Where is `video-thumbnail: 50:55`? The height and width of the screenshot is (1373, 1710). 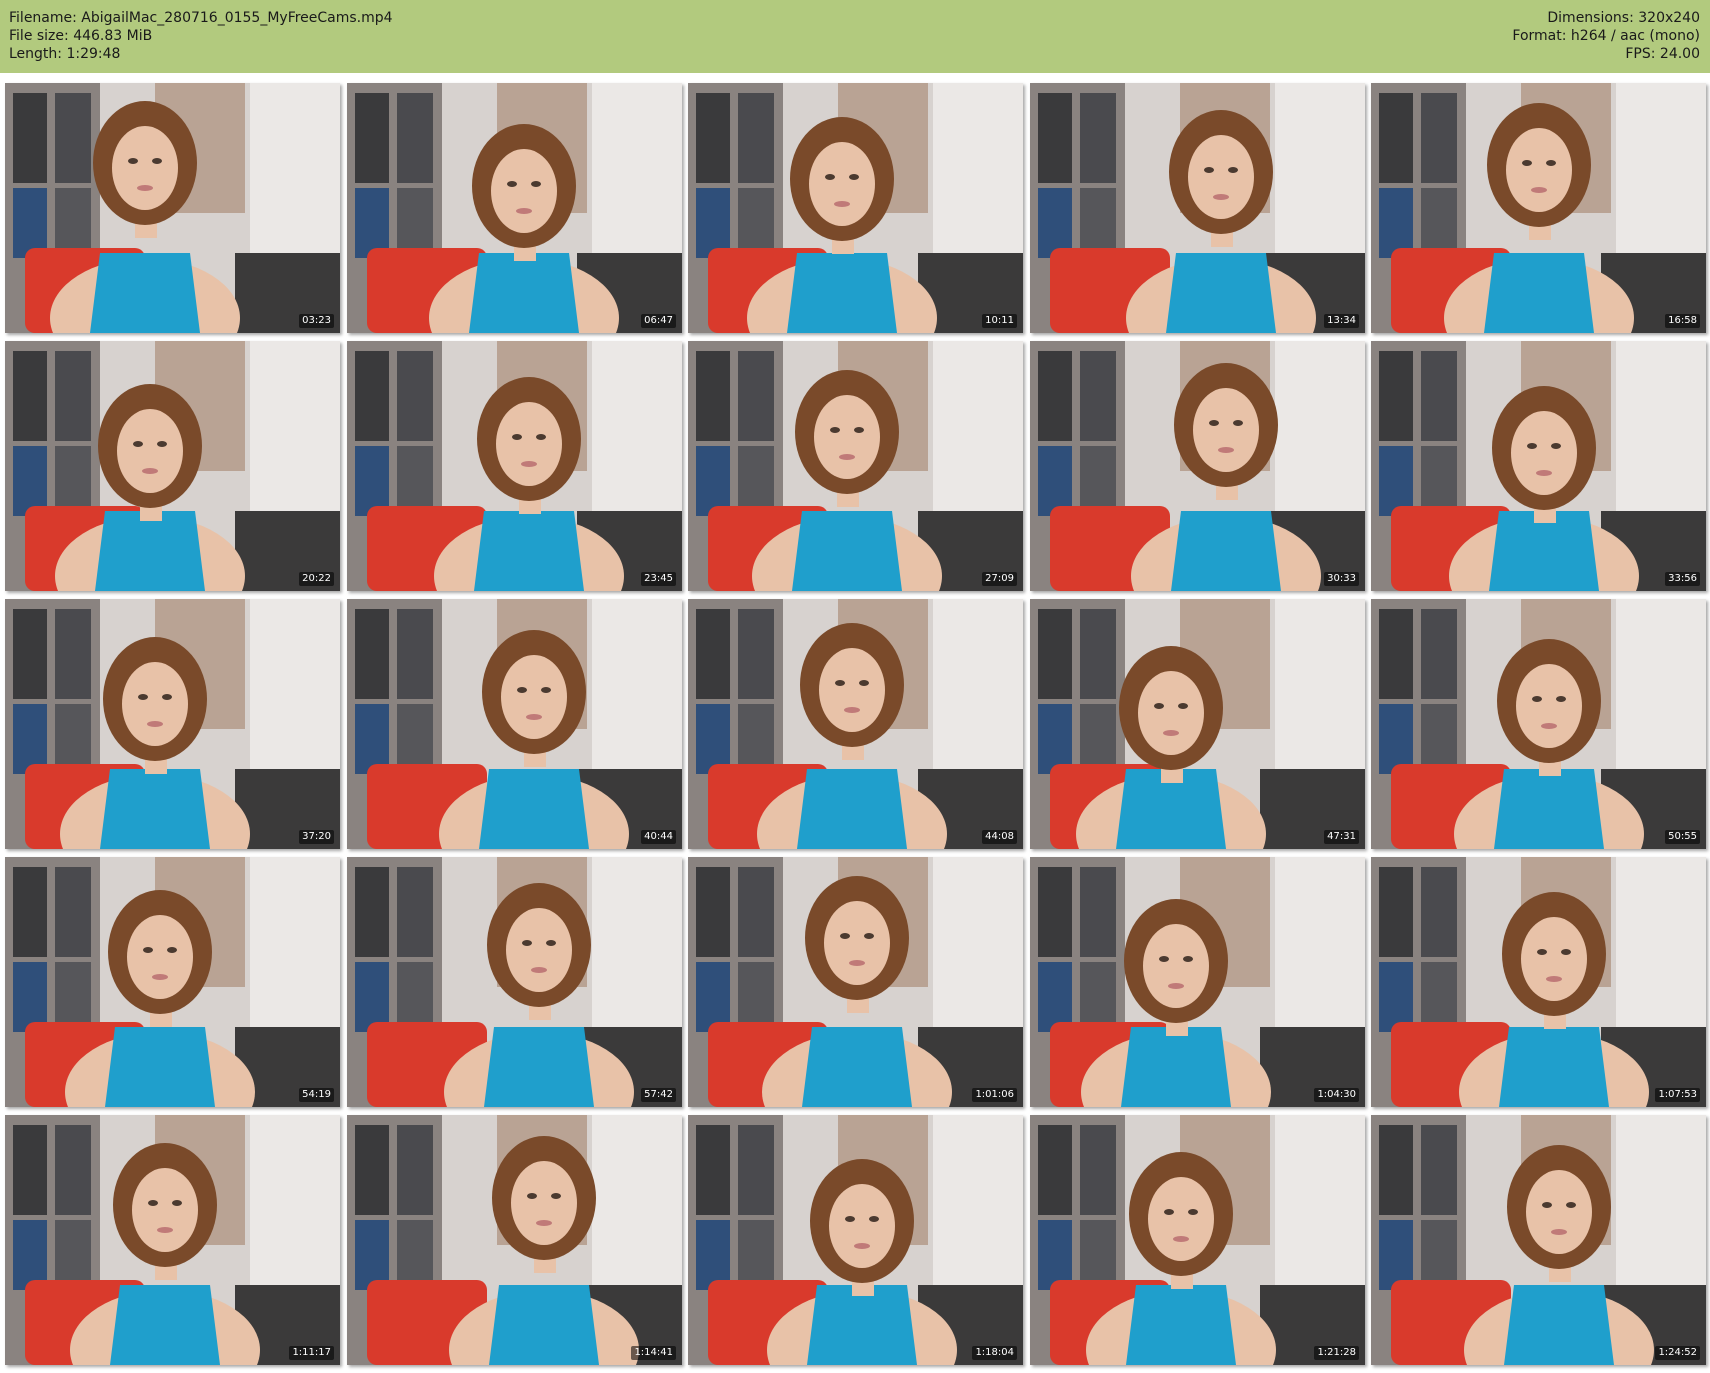
video-thumbnail: 50:55 is located at coordinates (1538, 724).